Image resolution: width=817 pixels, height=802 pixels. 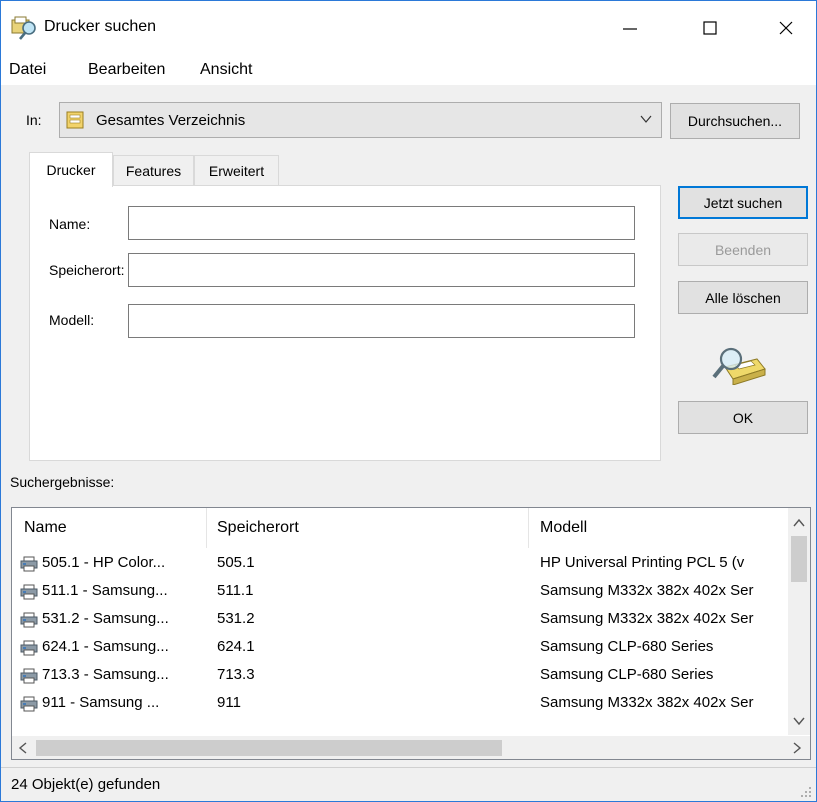 I want to click on column-header-location: Speicherort, so click(x=258, y=528).